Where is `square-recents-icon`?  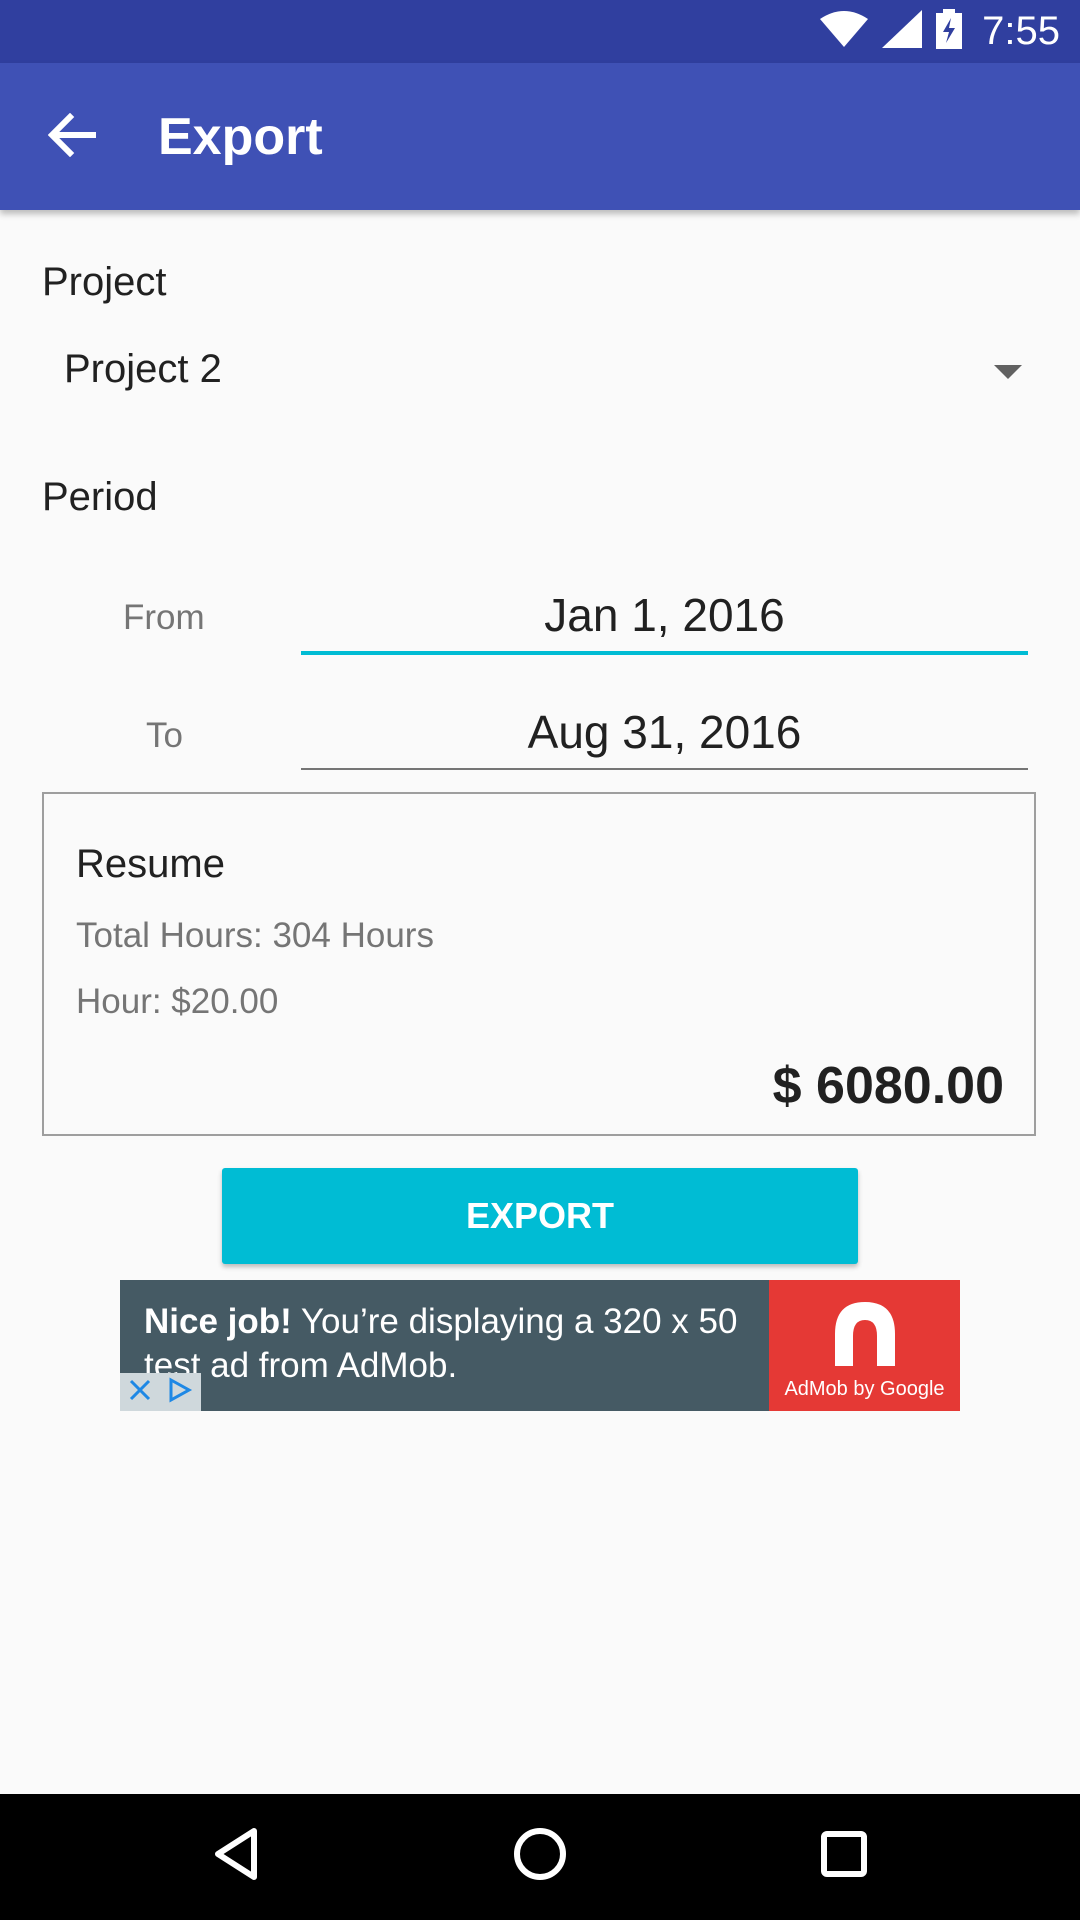
square-recents-icon is located at coordinates (844, 1856).